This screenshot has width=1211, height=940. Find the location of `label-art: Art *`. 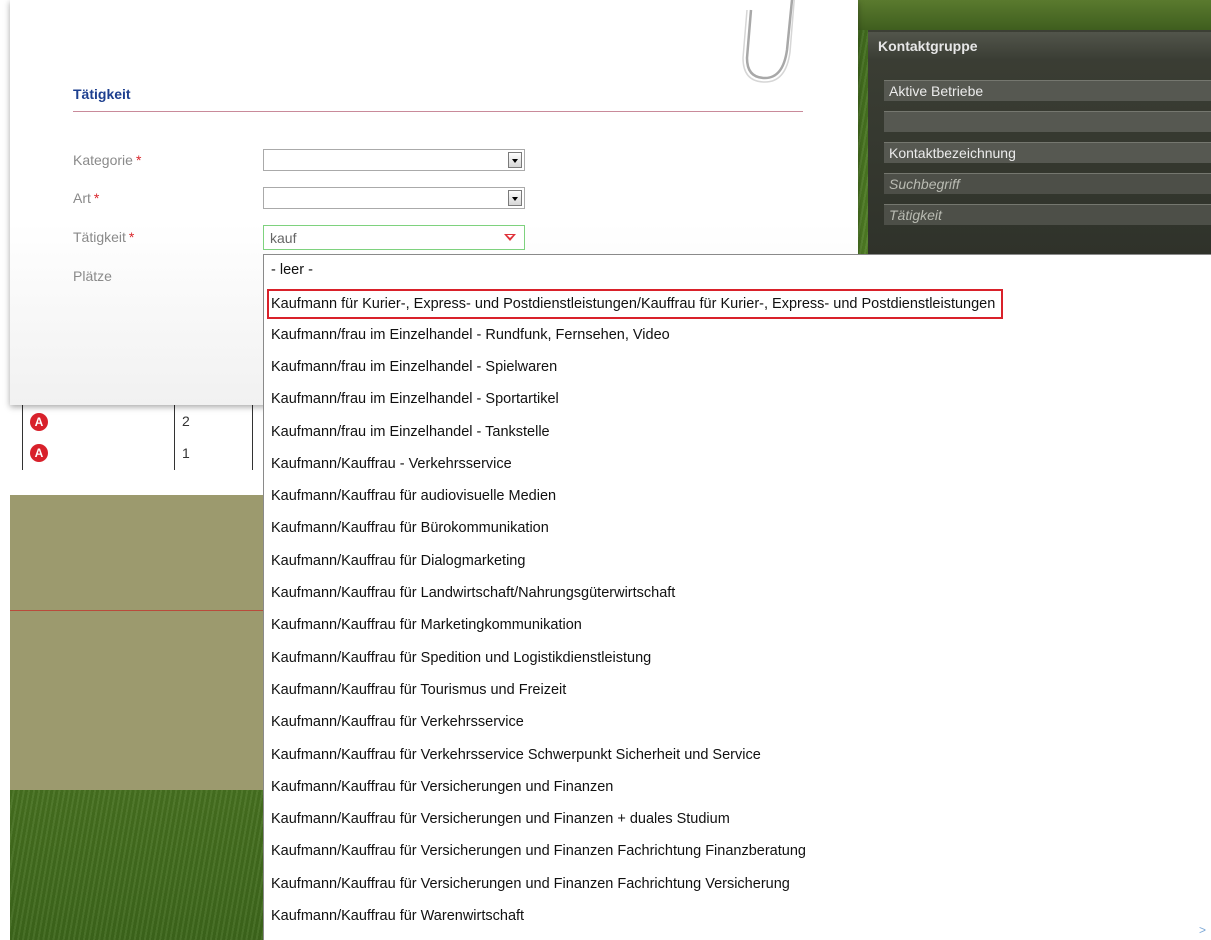

label-art: Art * is located at coordinates (86, 198).